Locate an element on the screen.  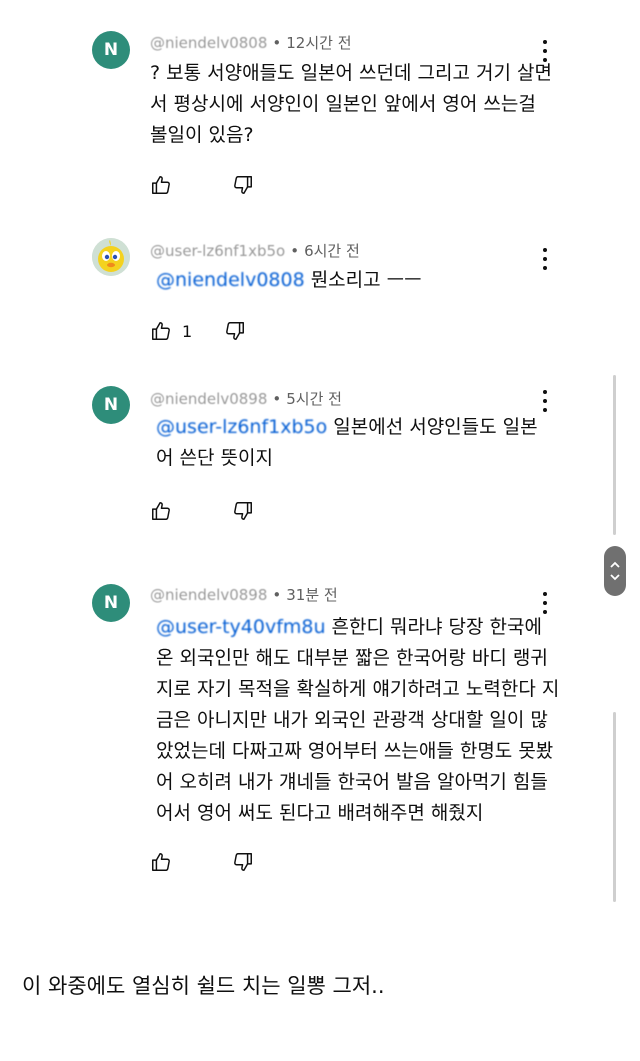
comment-text: @user-lz6nf1xb5o 일본에선 서양인들도 일본 어 쓴단 뜻이지 is located at coordinates (347, 442).